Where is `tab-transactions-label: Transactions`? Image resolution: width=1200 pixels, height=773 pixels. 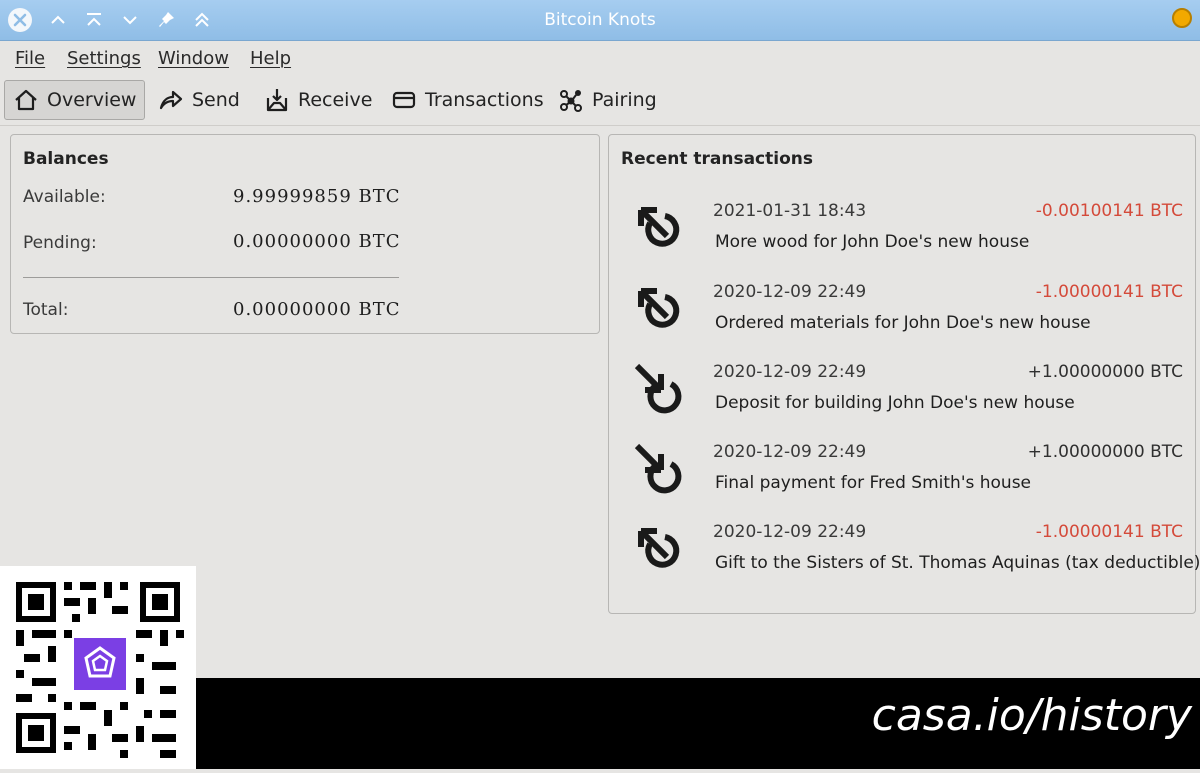
tab-transactions-label: Transactions is located at coordinates (484, 100).